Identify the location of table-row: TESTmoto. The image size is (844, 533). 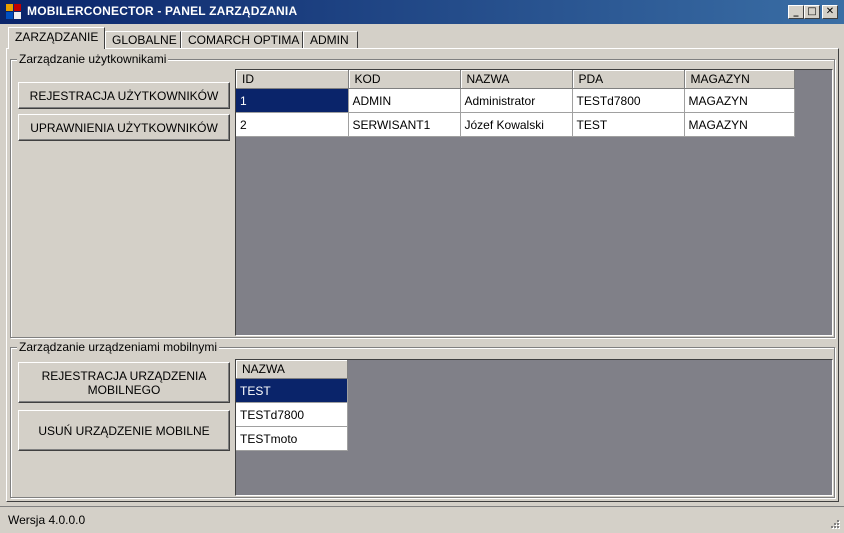
(292, 438).